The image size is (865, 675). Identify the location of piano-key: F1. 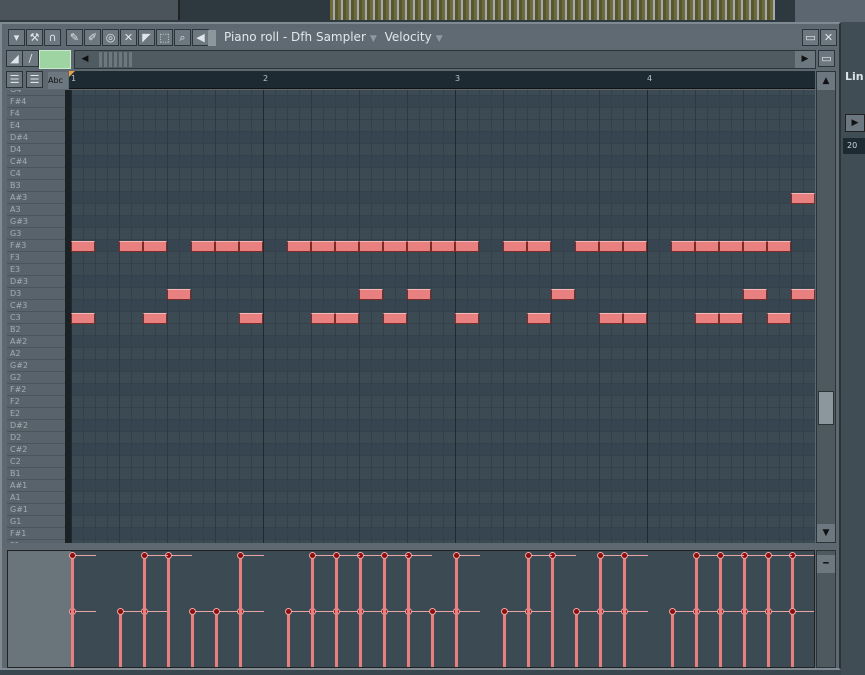
(36, 541).